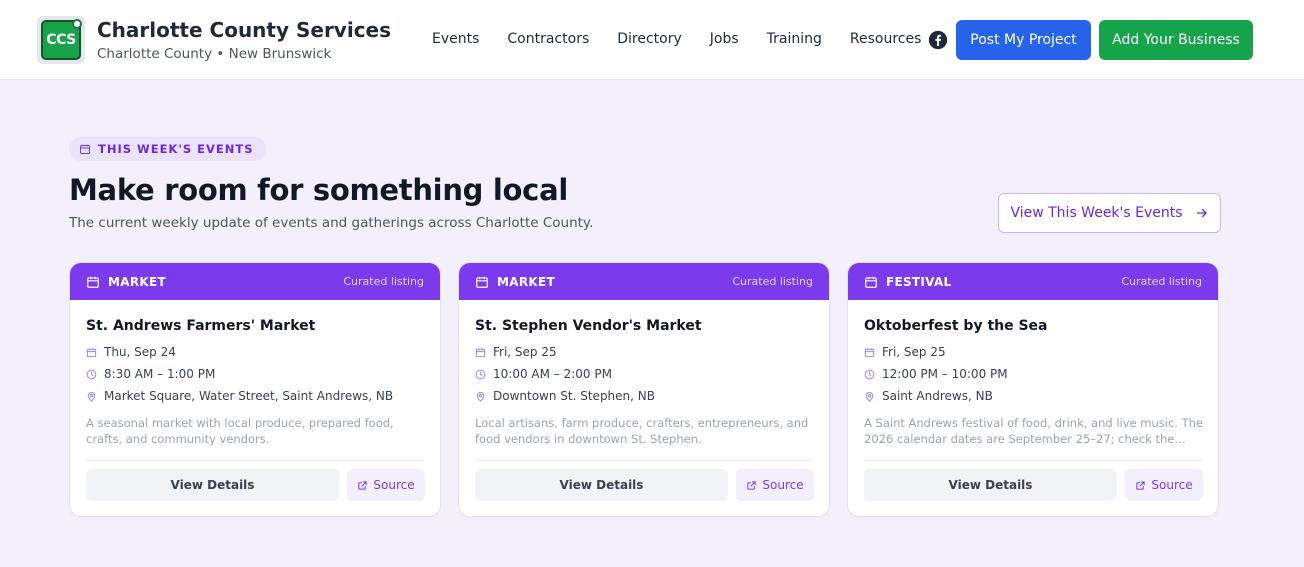 Image resolution: width=1304 pixels, height=567 pixels. What do you see at coordinates (1023, 40) in the screenshot?
I see `post-project-button: Post My Project` at bounding box center [1023, 40].